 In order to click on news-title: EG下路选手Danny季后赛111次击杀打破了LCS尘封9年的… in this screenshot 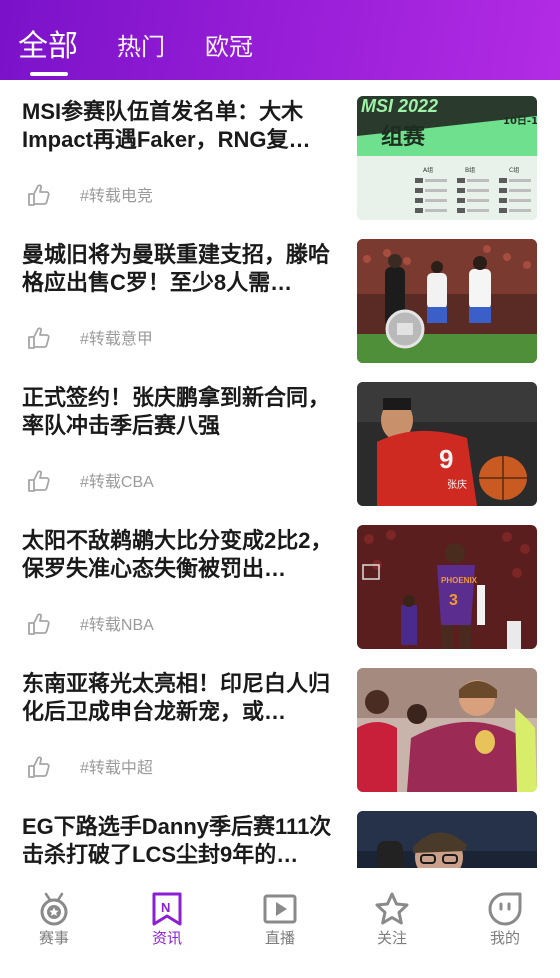, I will do `click(182, 840)`.